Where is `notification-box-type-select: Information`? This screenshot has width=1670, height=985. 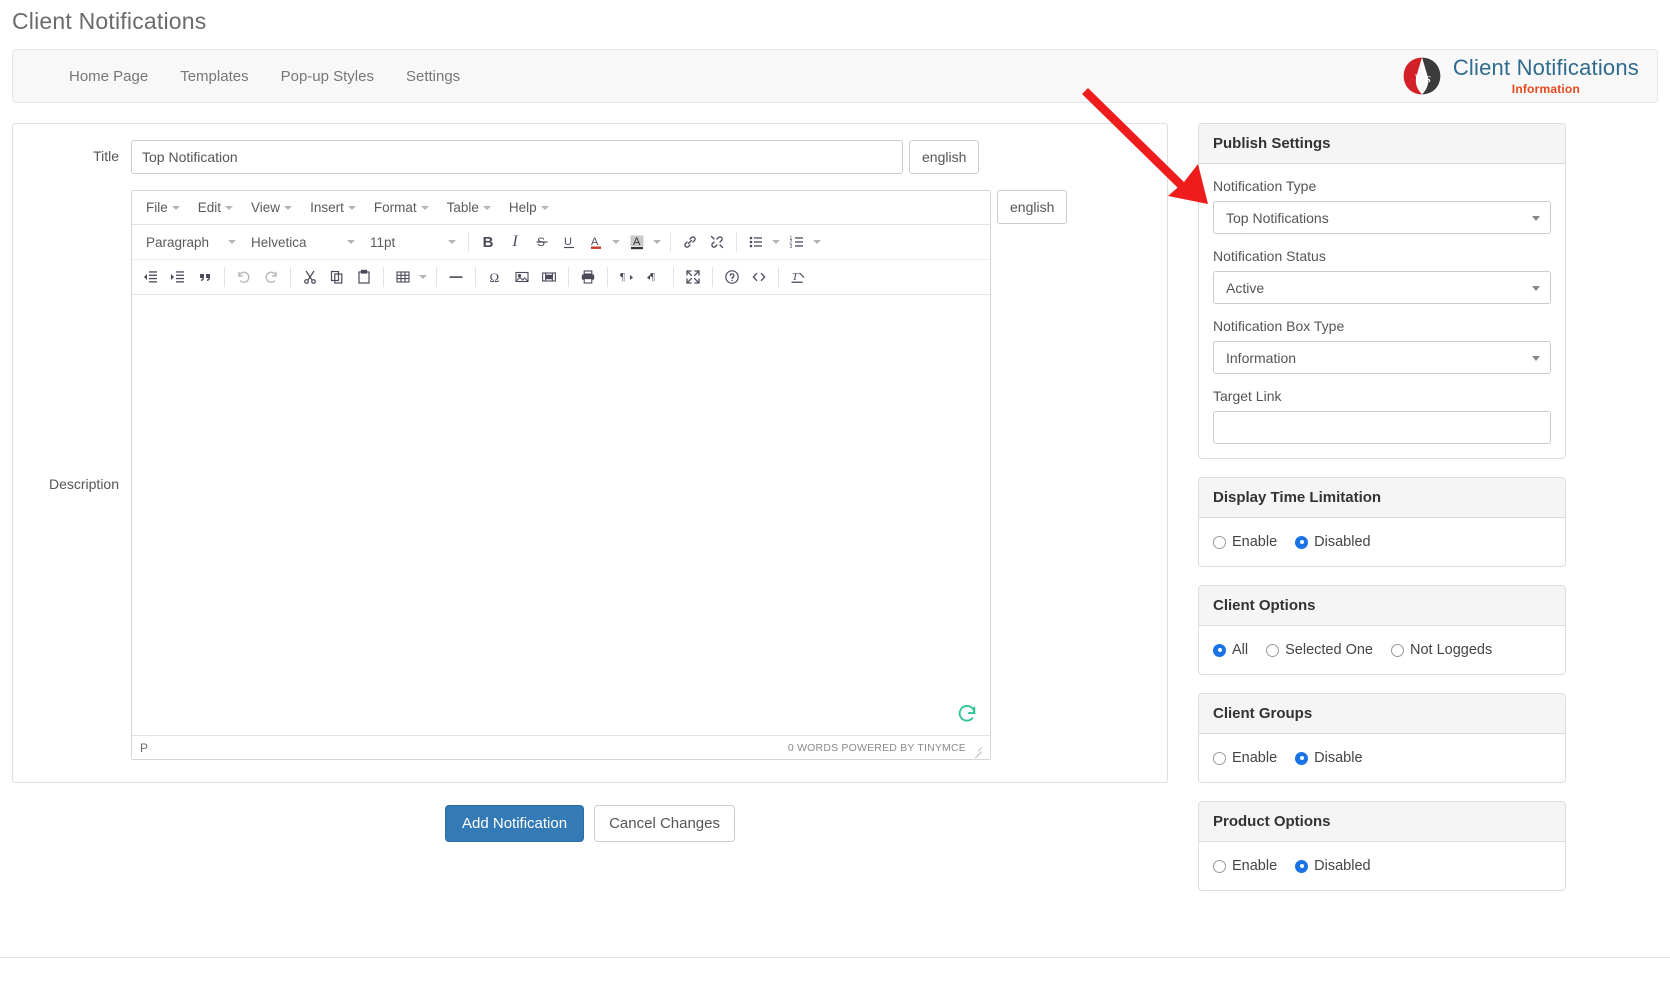
notification-box-type-select: Information is located at coordinates (1382, 357).